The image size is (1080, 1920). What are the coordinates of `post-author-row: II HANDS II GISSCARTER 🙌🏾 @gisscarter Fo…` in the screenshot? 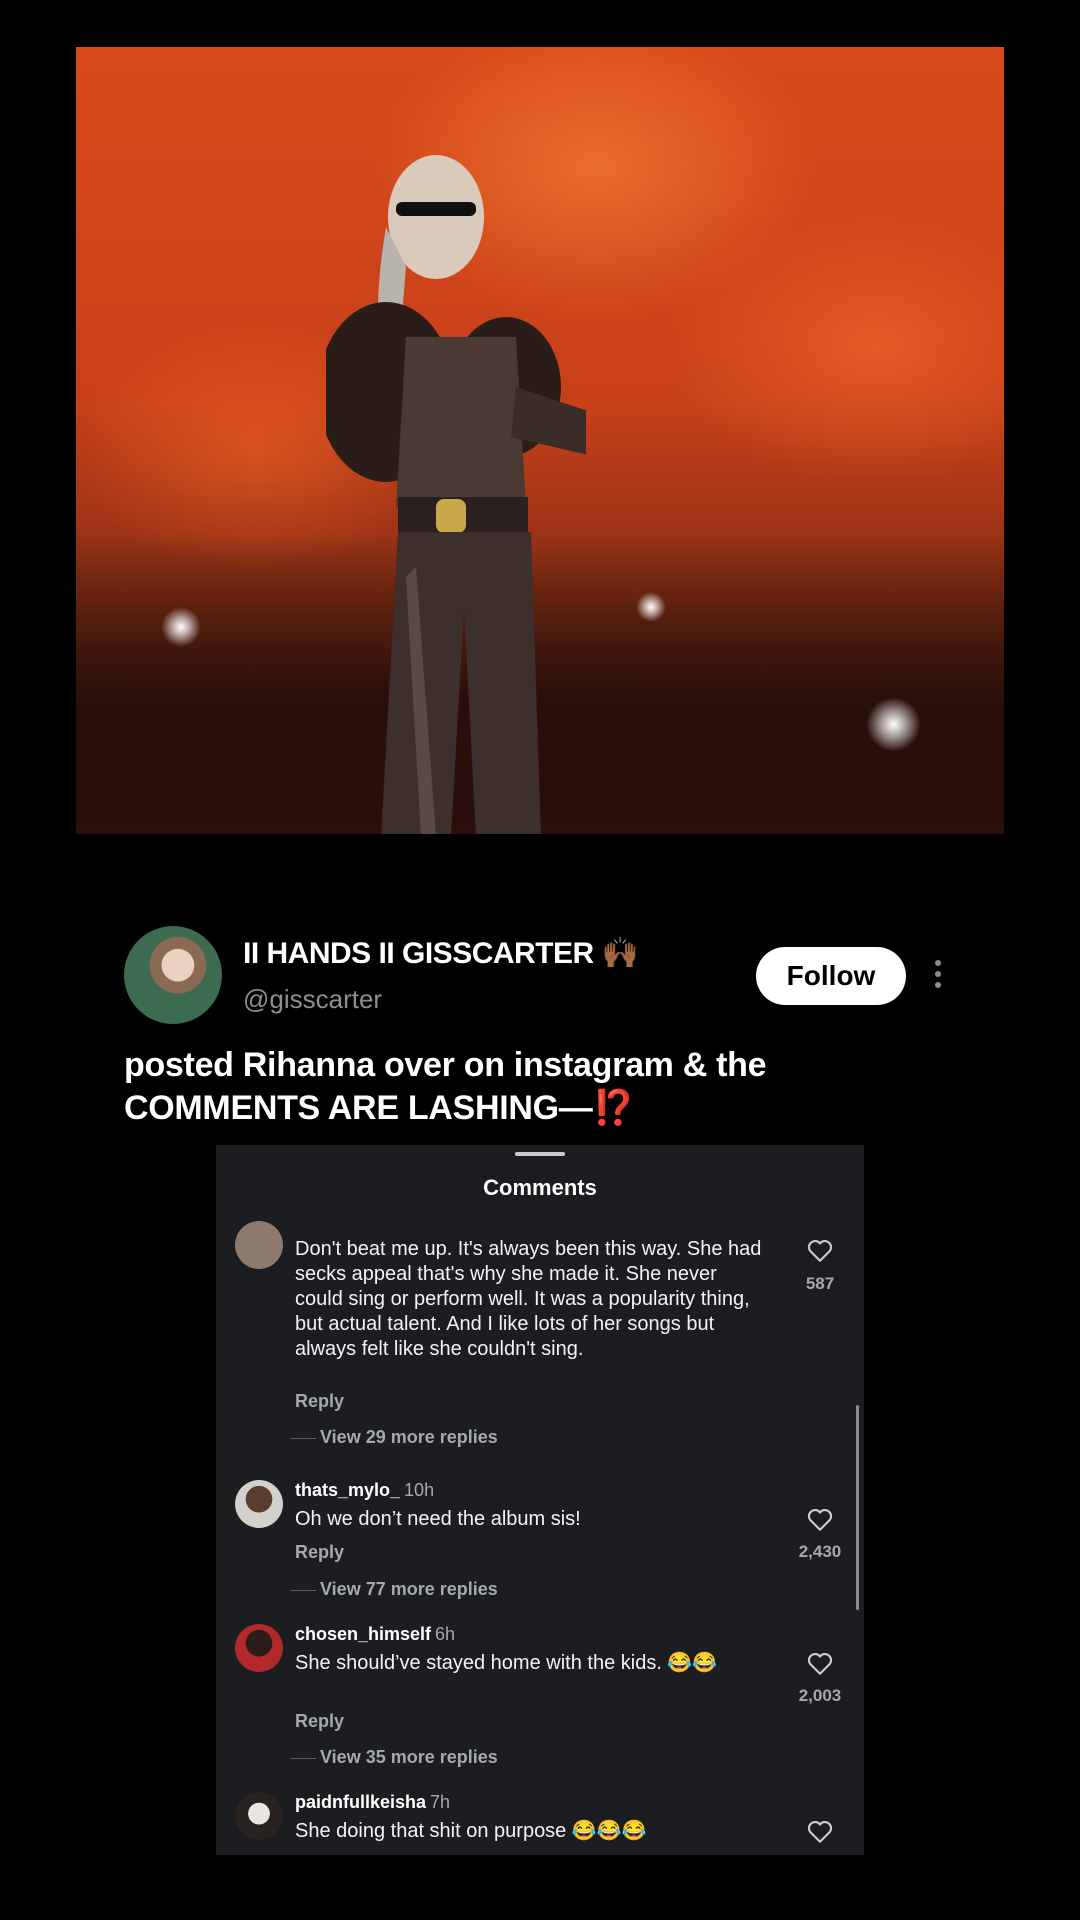 It's located at (544, 976).